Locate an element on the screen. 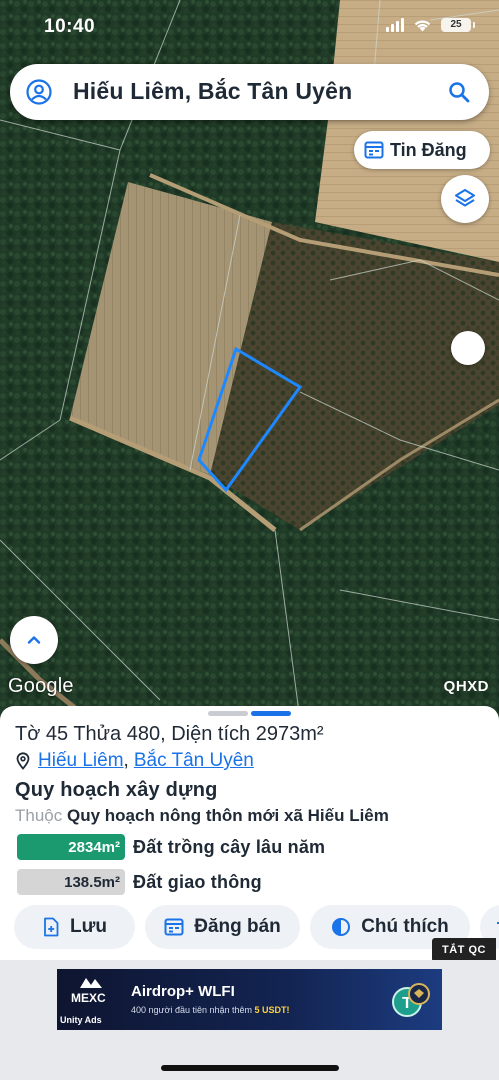  expand-sheet-button is located at coordinates (34, 640).